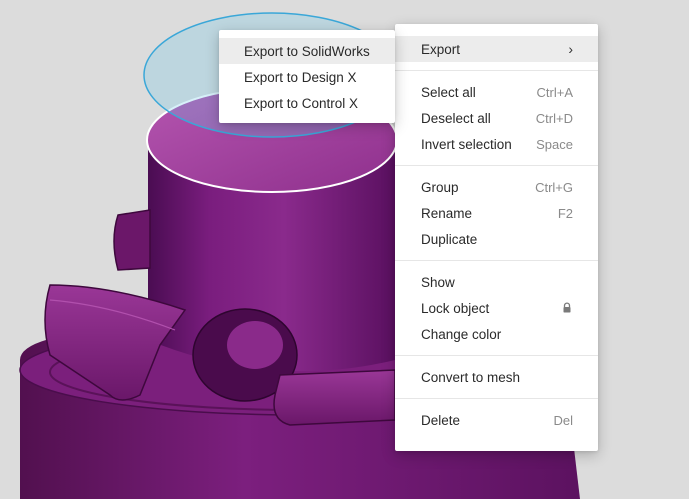 This screenshot has height=499, width=689. Describe the element at coordinates (448, 92) in the screenshot. I see `menu-item-label: Select all` at that location.